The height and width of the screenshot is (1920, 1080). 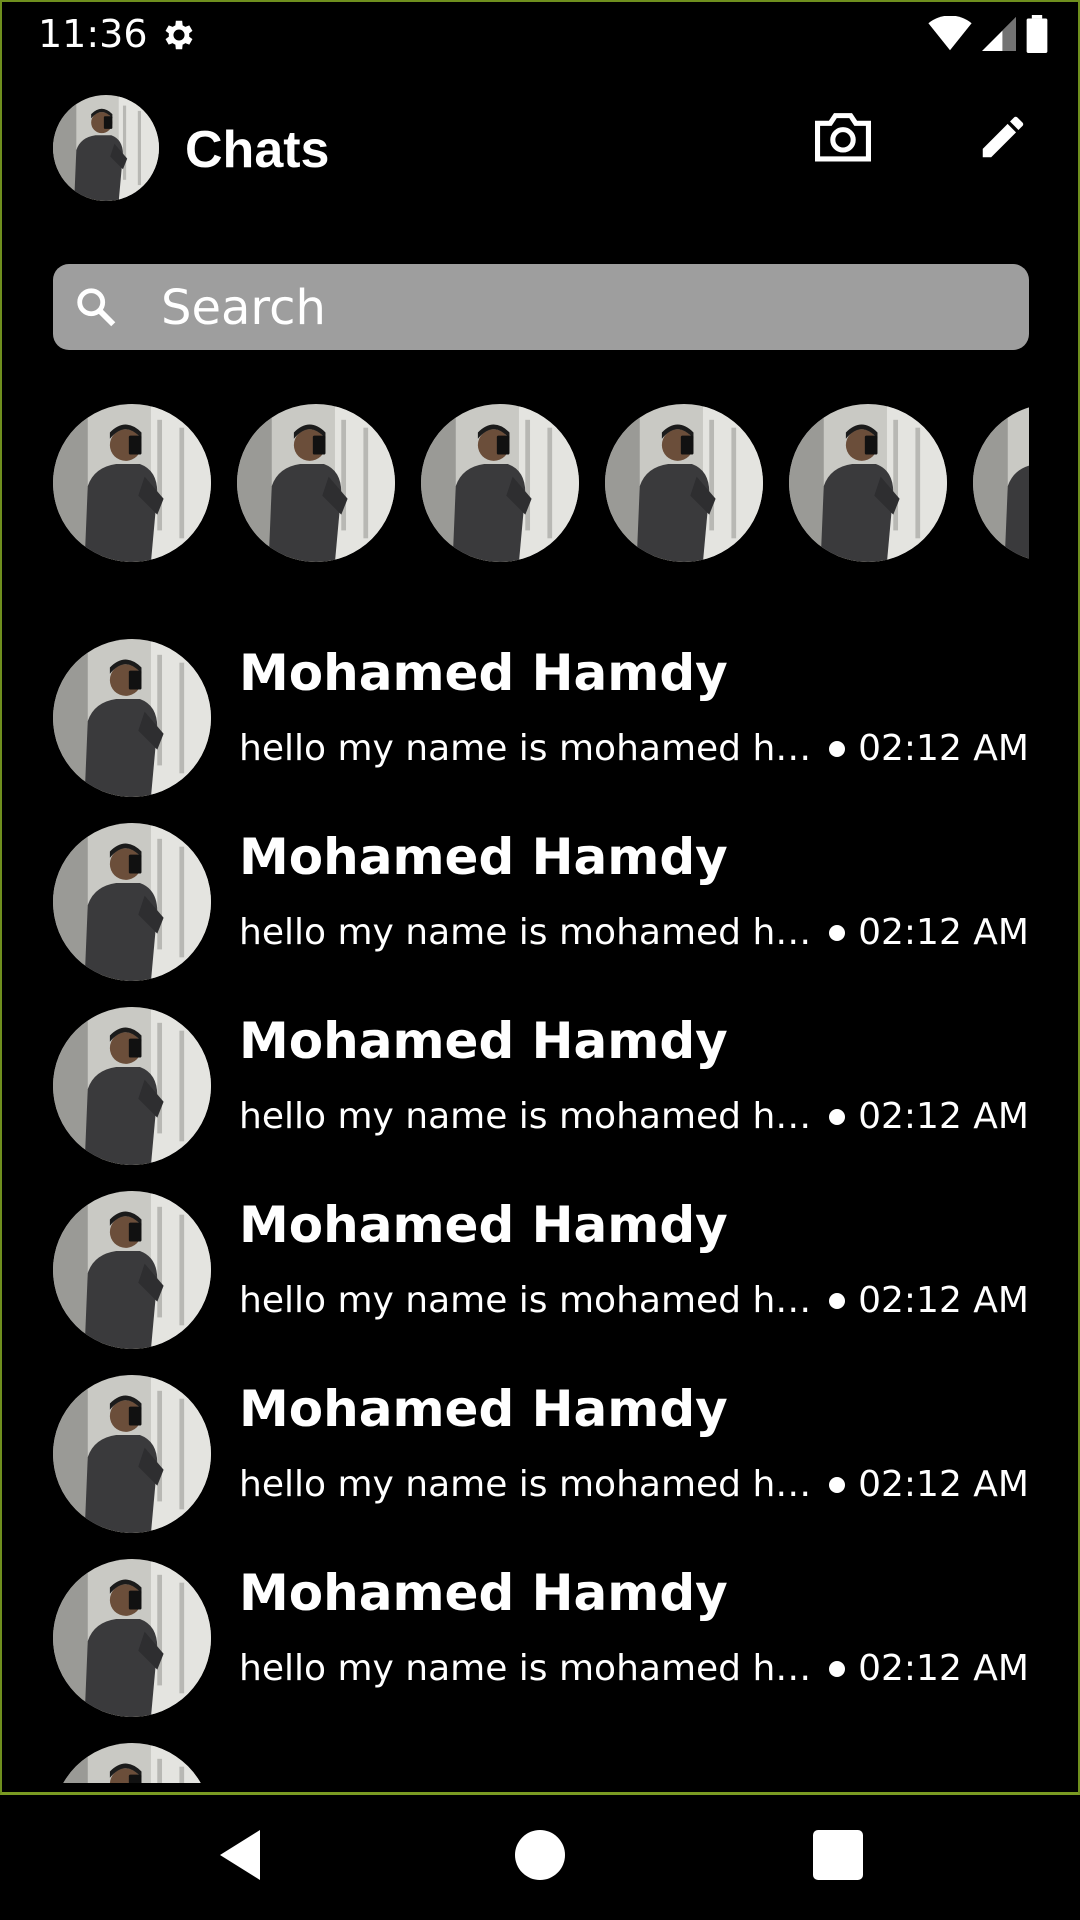 I want to click on status-bar: 11:36, so click(x=540, y=34).